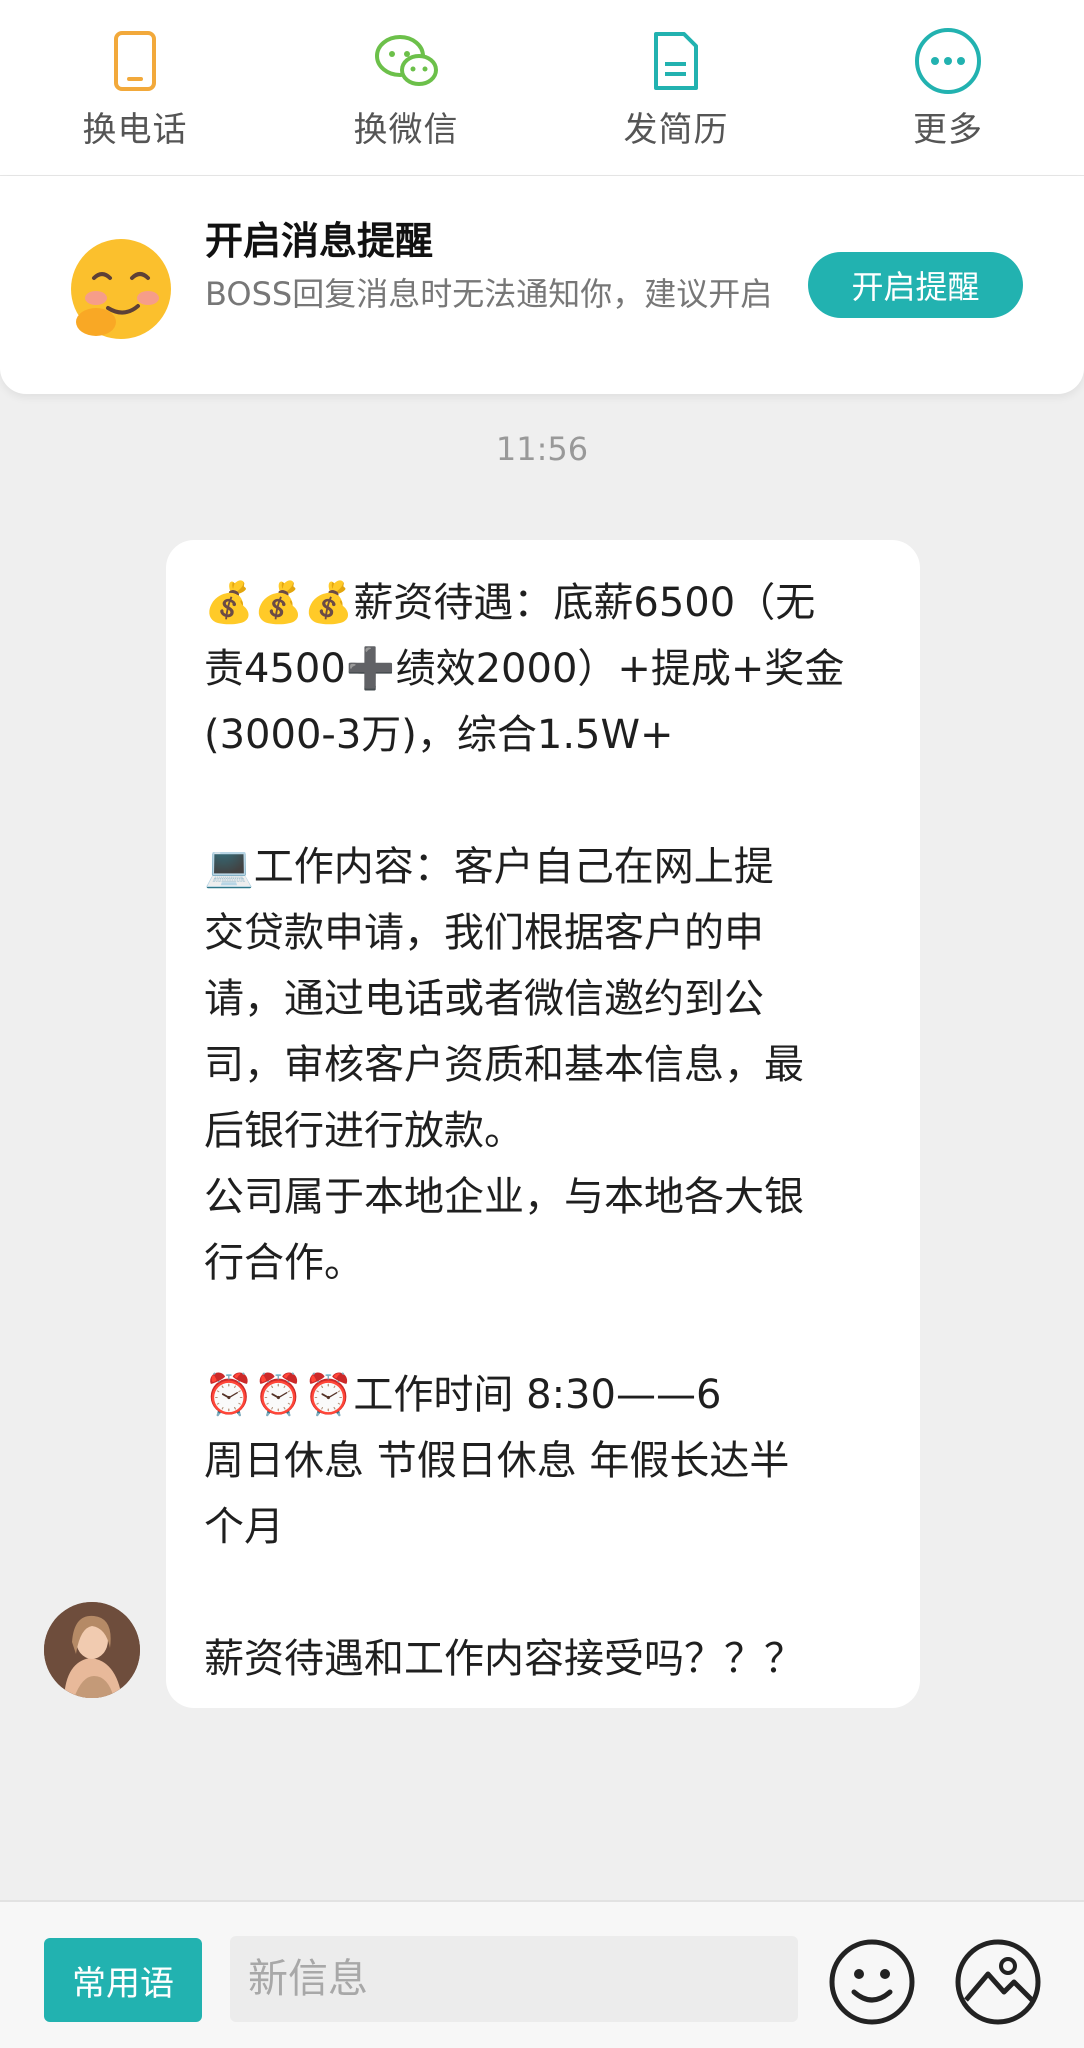  I want to click on message-line: (3000-3万)，综合1.5W+, so click(439, 735).